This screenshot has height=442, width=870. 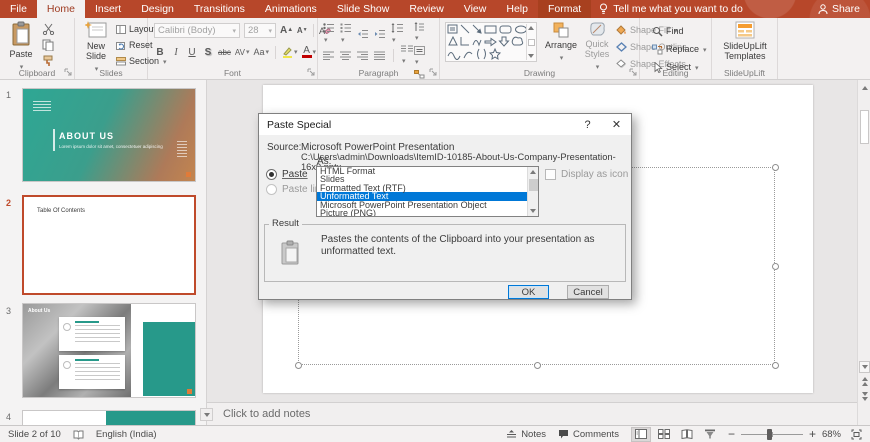 What do you see at coordinates (864, 396) in the screenshot?
I see `next-slide-button` at bounding box center [864, 396].